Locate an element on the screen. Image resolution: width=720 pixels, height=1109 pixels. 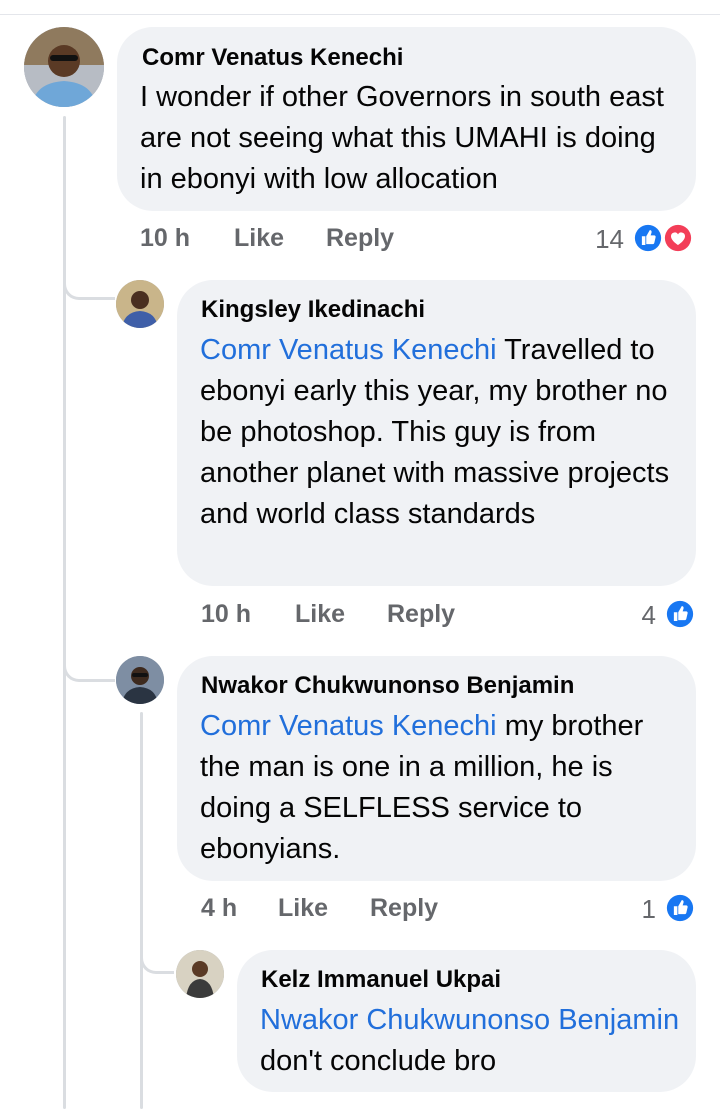
thread-line-nested is located at coordinates (141, 910).